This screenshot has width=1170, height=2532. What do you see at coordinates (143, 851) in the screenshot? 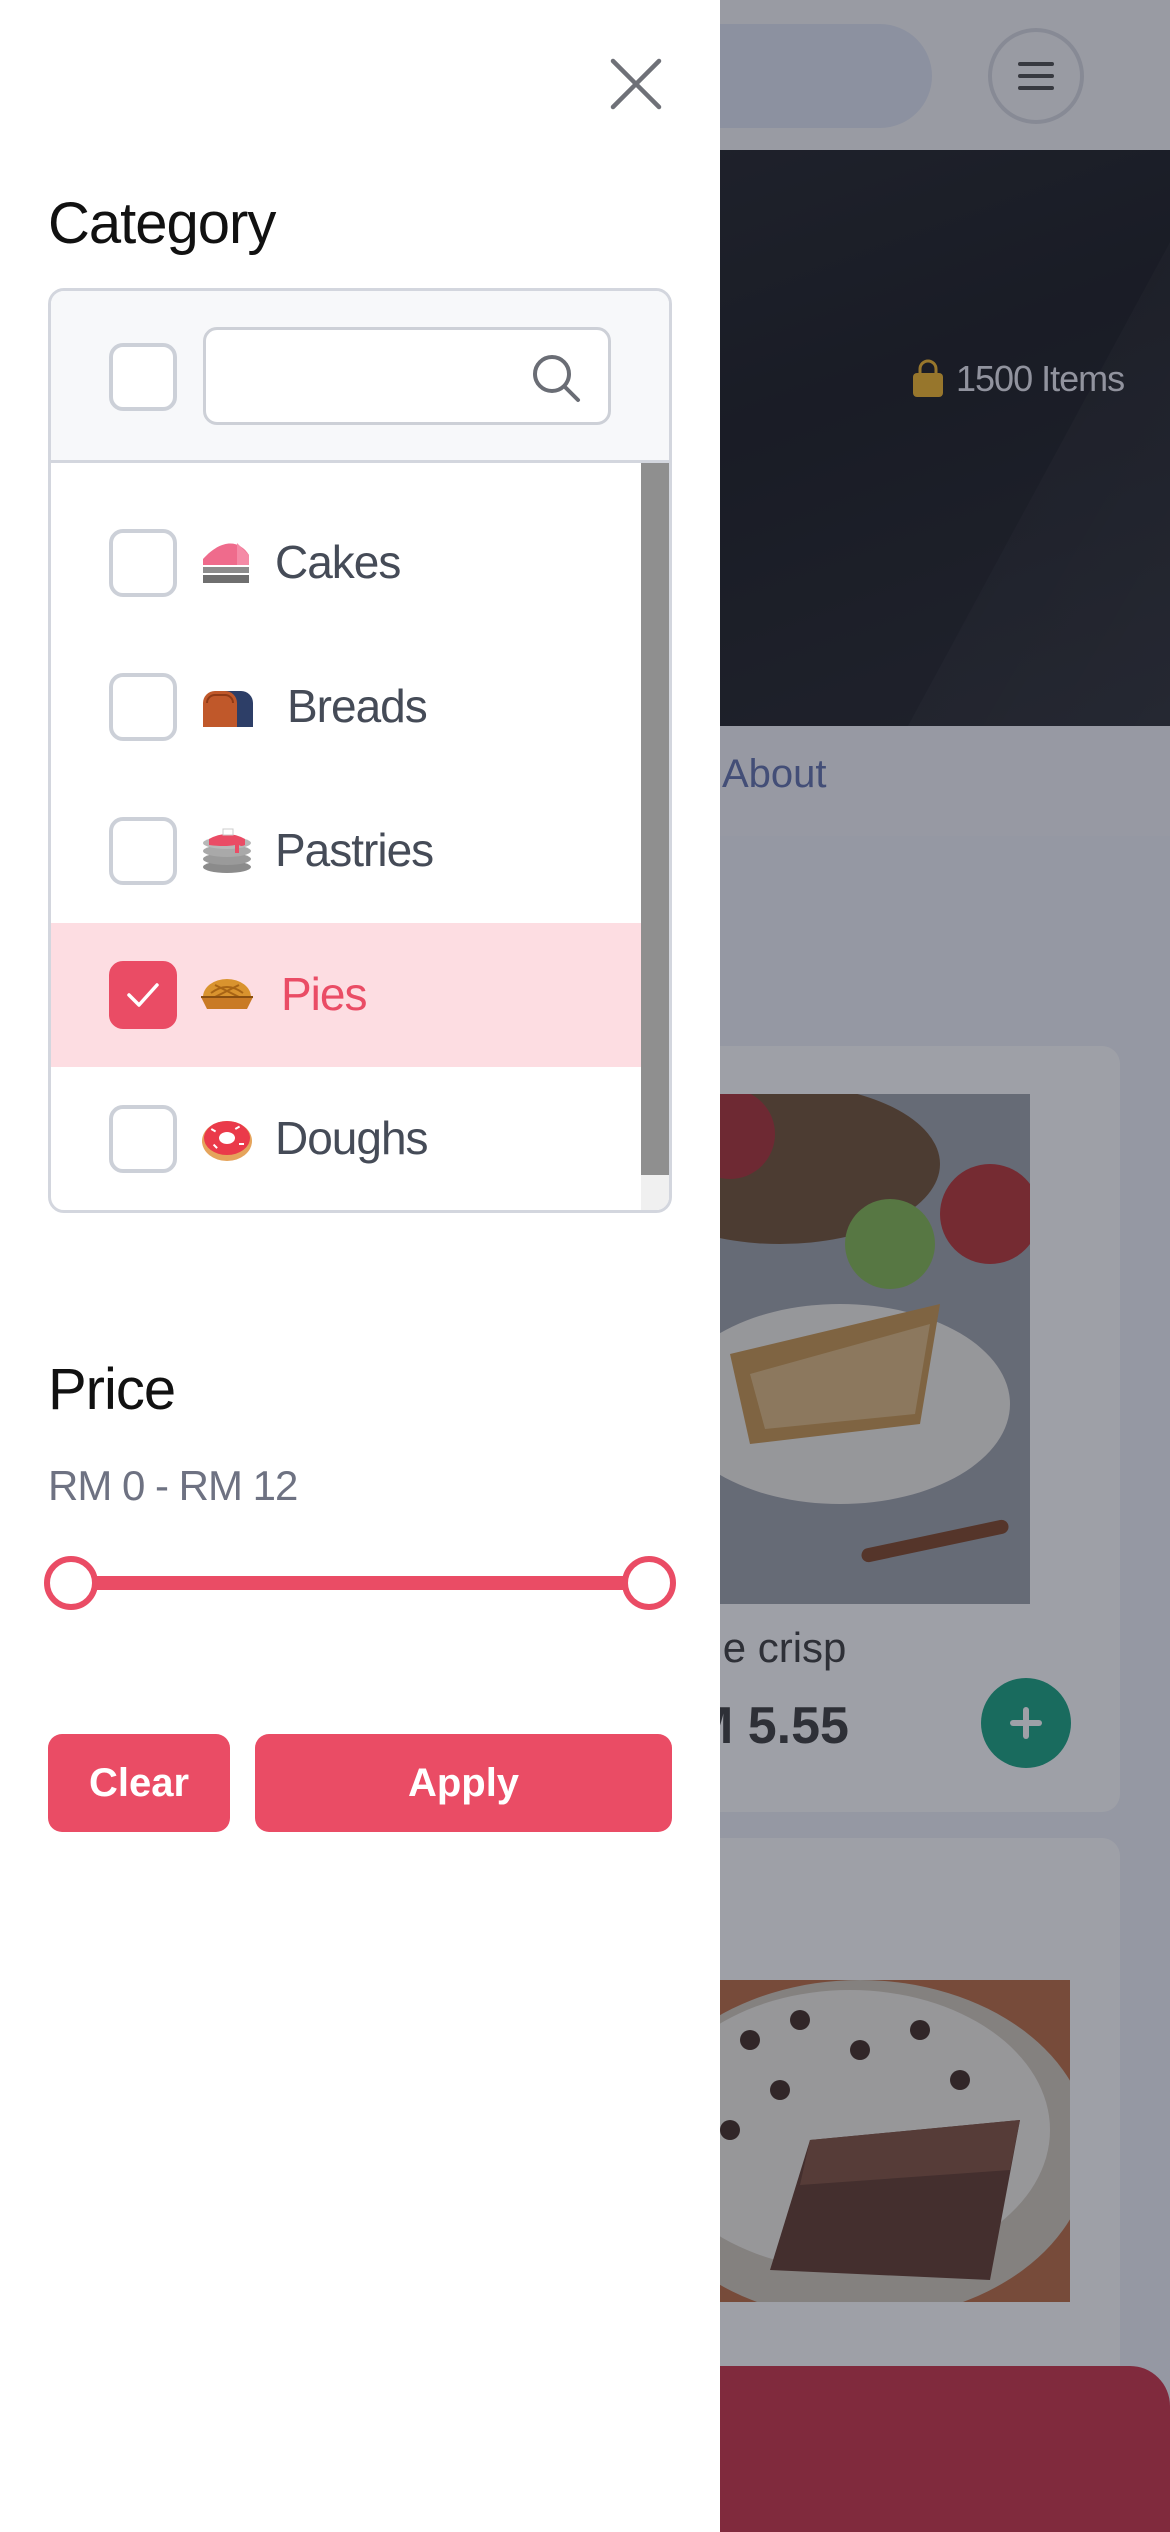
I see `pastries-checkbox` at bounding box center [143, 851].